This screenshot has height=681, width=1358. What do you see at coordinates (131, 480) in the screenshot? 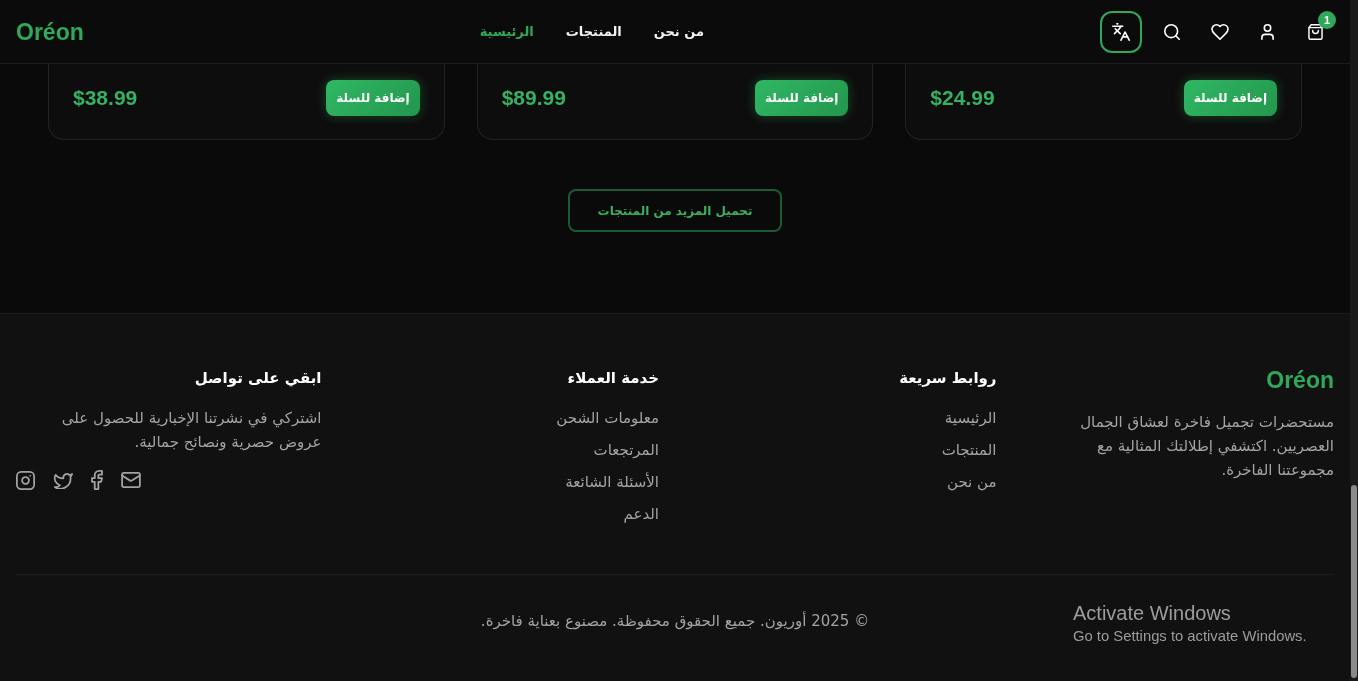
I see `mail-icon` at bounding box center [131, 480].